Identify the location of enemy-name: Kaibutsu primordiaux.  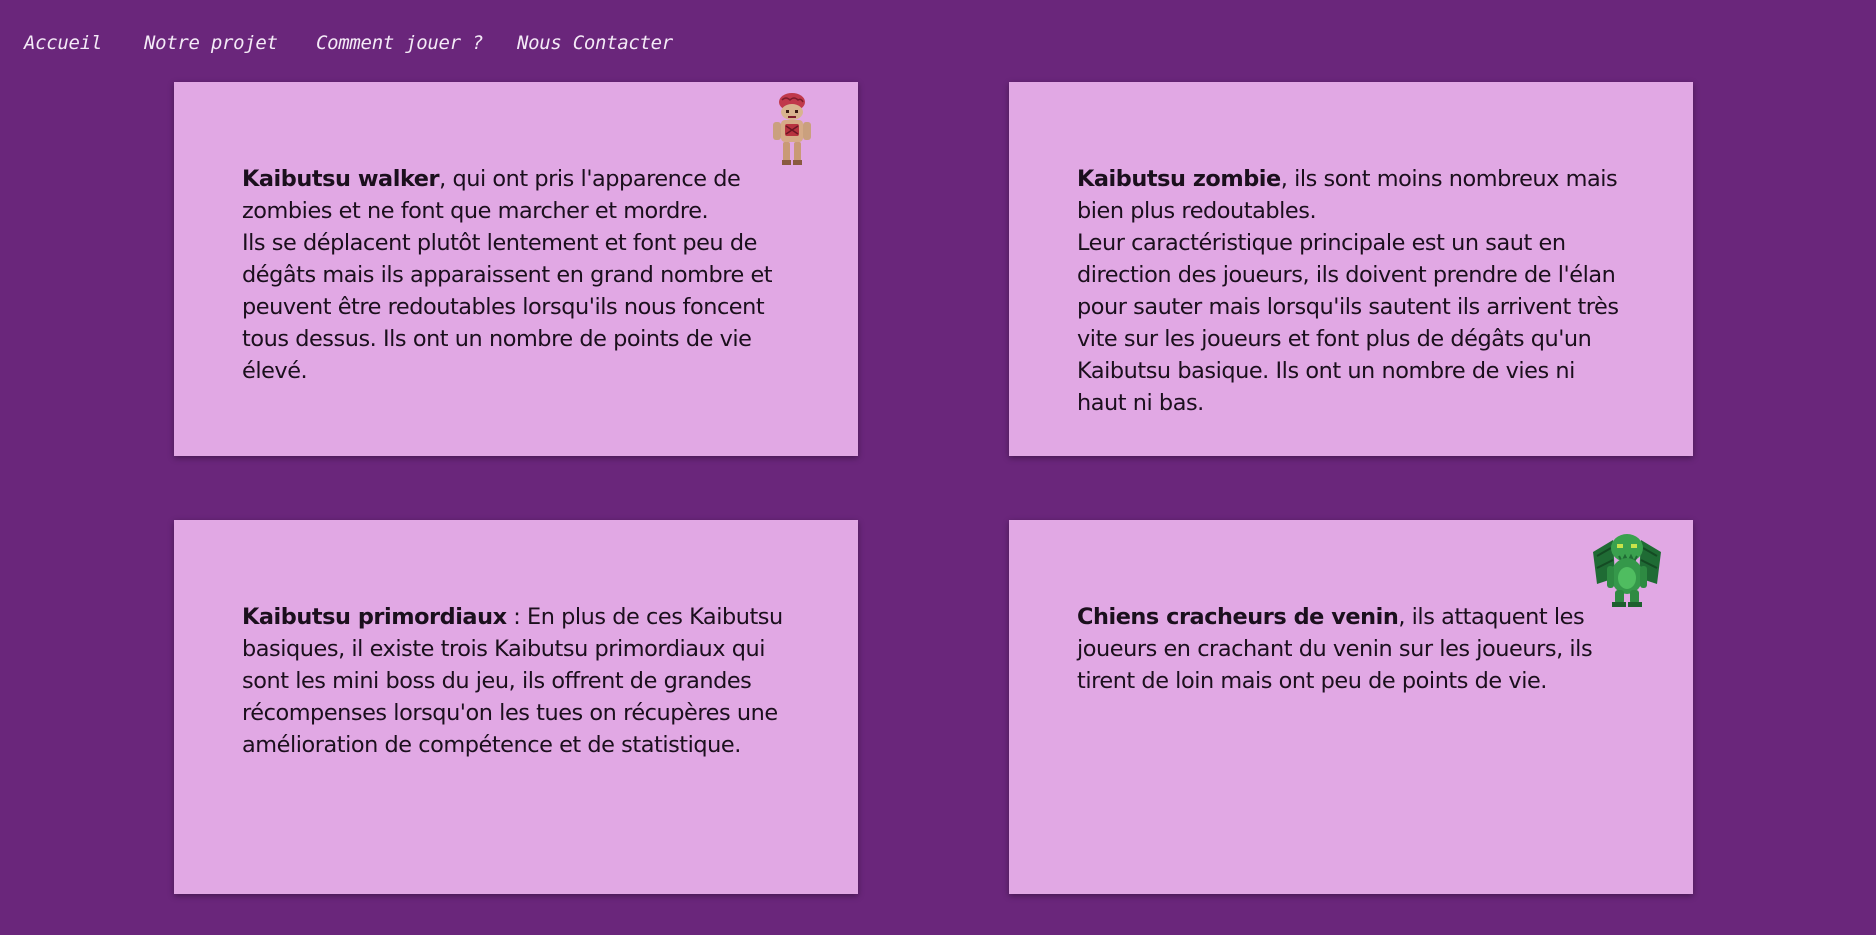
(374, 617).